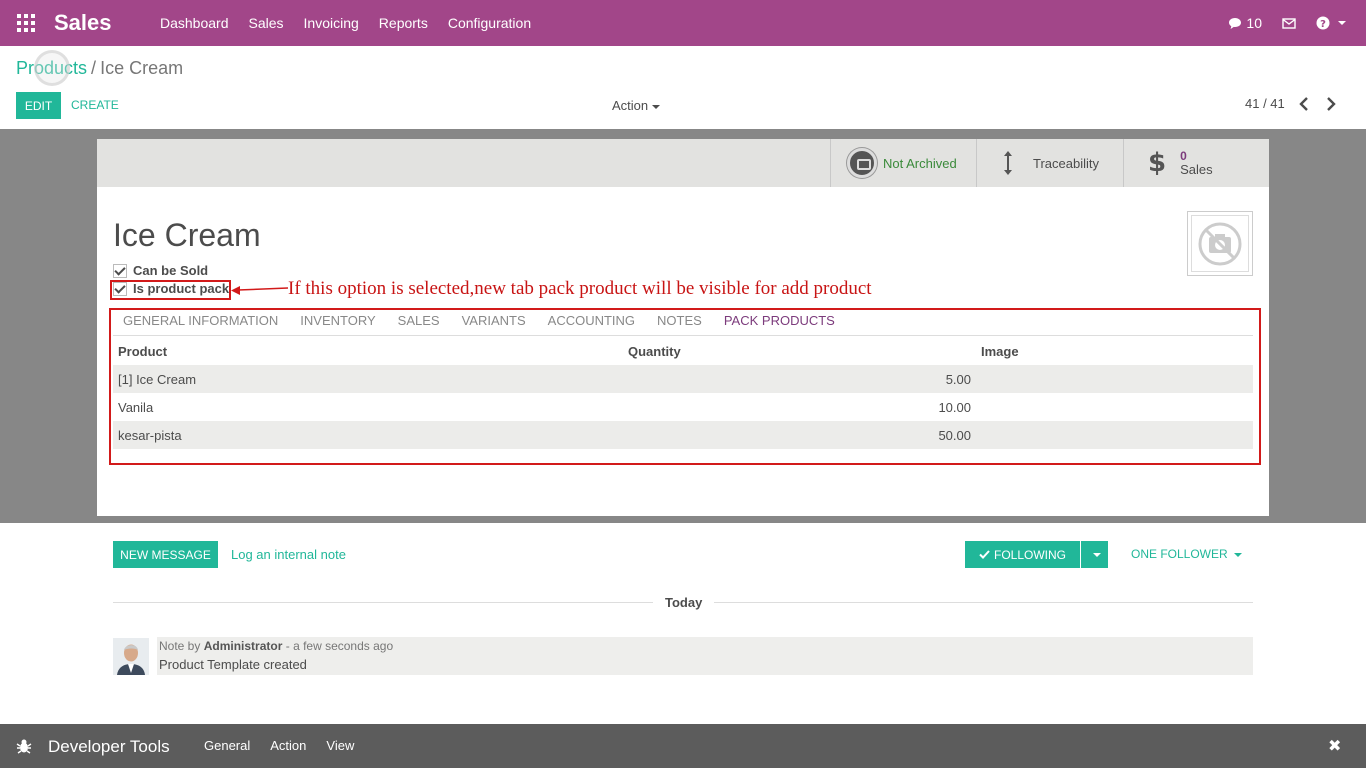  I want to click on tab-pack-products: PACK PRODUCTS, so click(779, 323).